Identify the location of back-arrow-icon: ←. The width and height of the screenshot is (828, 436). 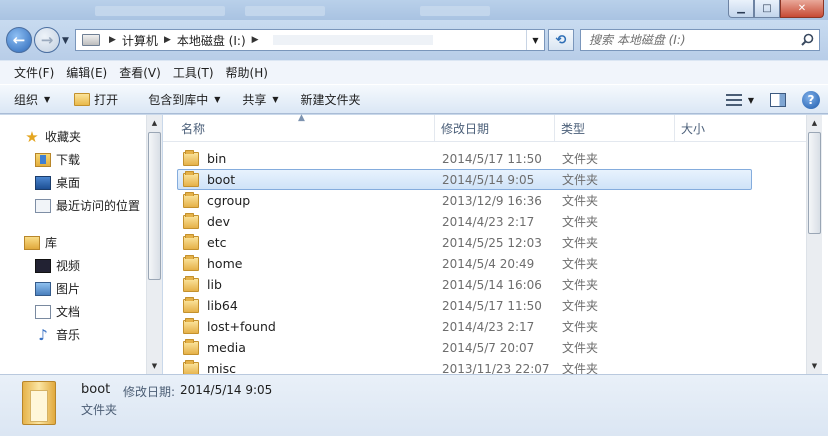
(19, 40).